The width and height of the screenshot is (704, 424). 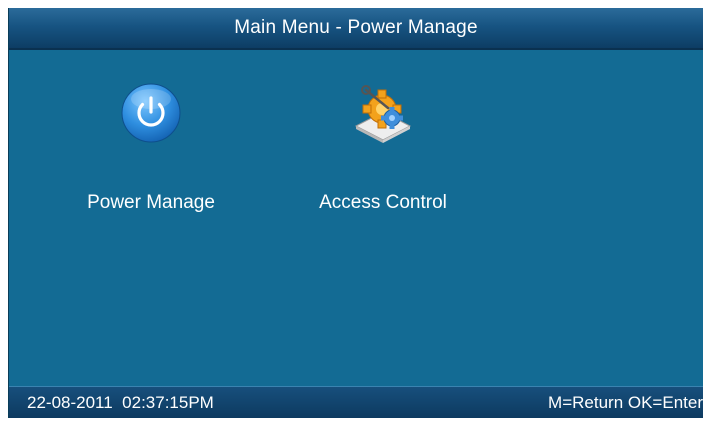 I want to click on title-bar: Main Menu - Power Manage, so click(x=356, y=29).